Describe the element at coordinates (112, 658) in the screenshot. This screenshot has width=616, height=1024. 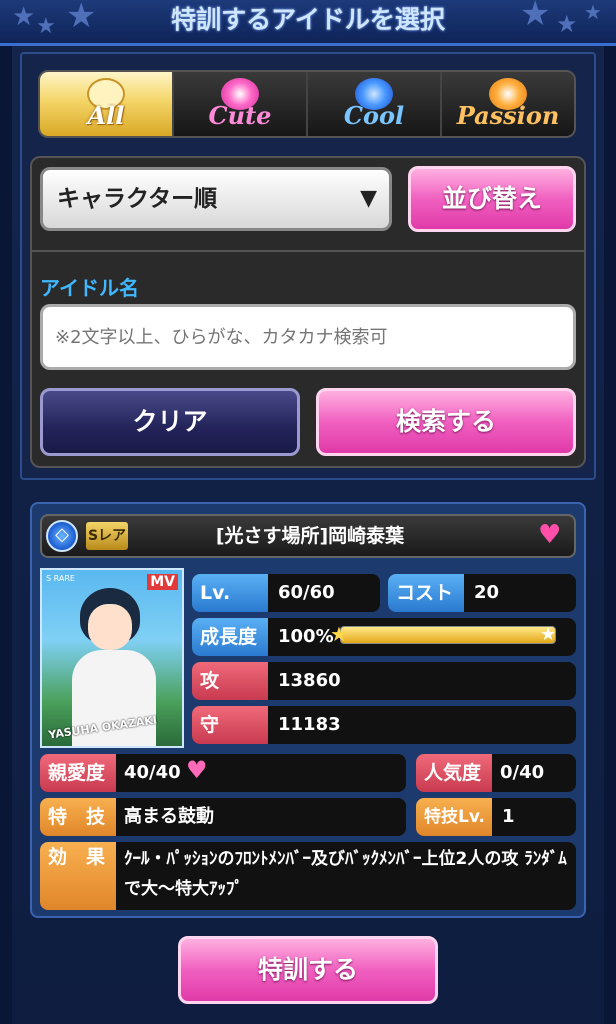
I see `idol-card-image: MV S RARE YASUHA OKAZAKI` at that location.